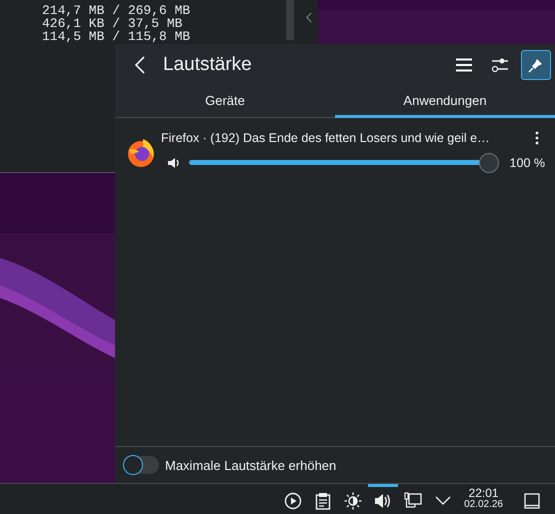 This screenshot has width=555, height=514. I want to click on chevron-left-icon, so click(309, 17).